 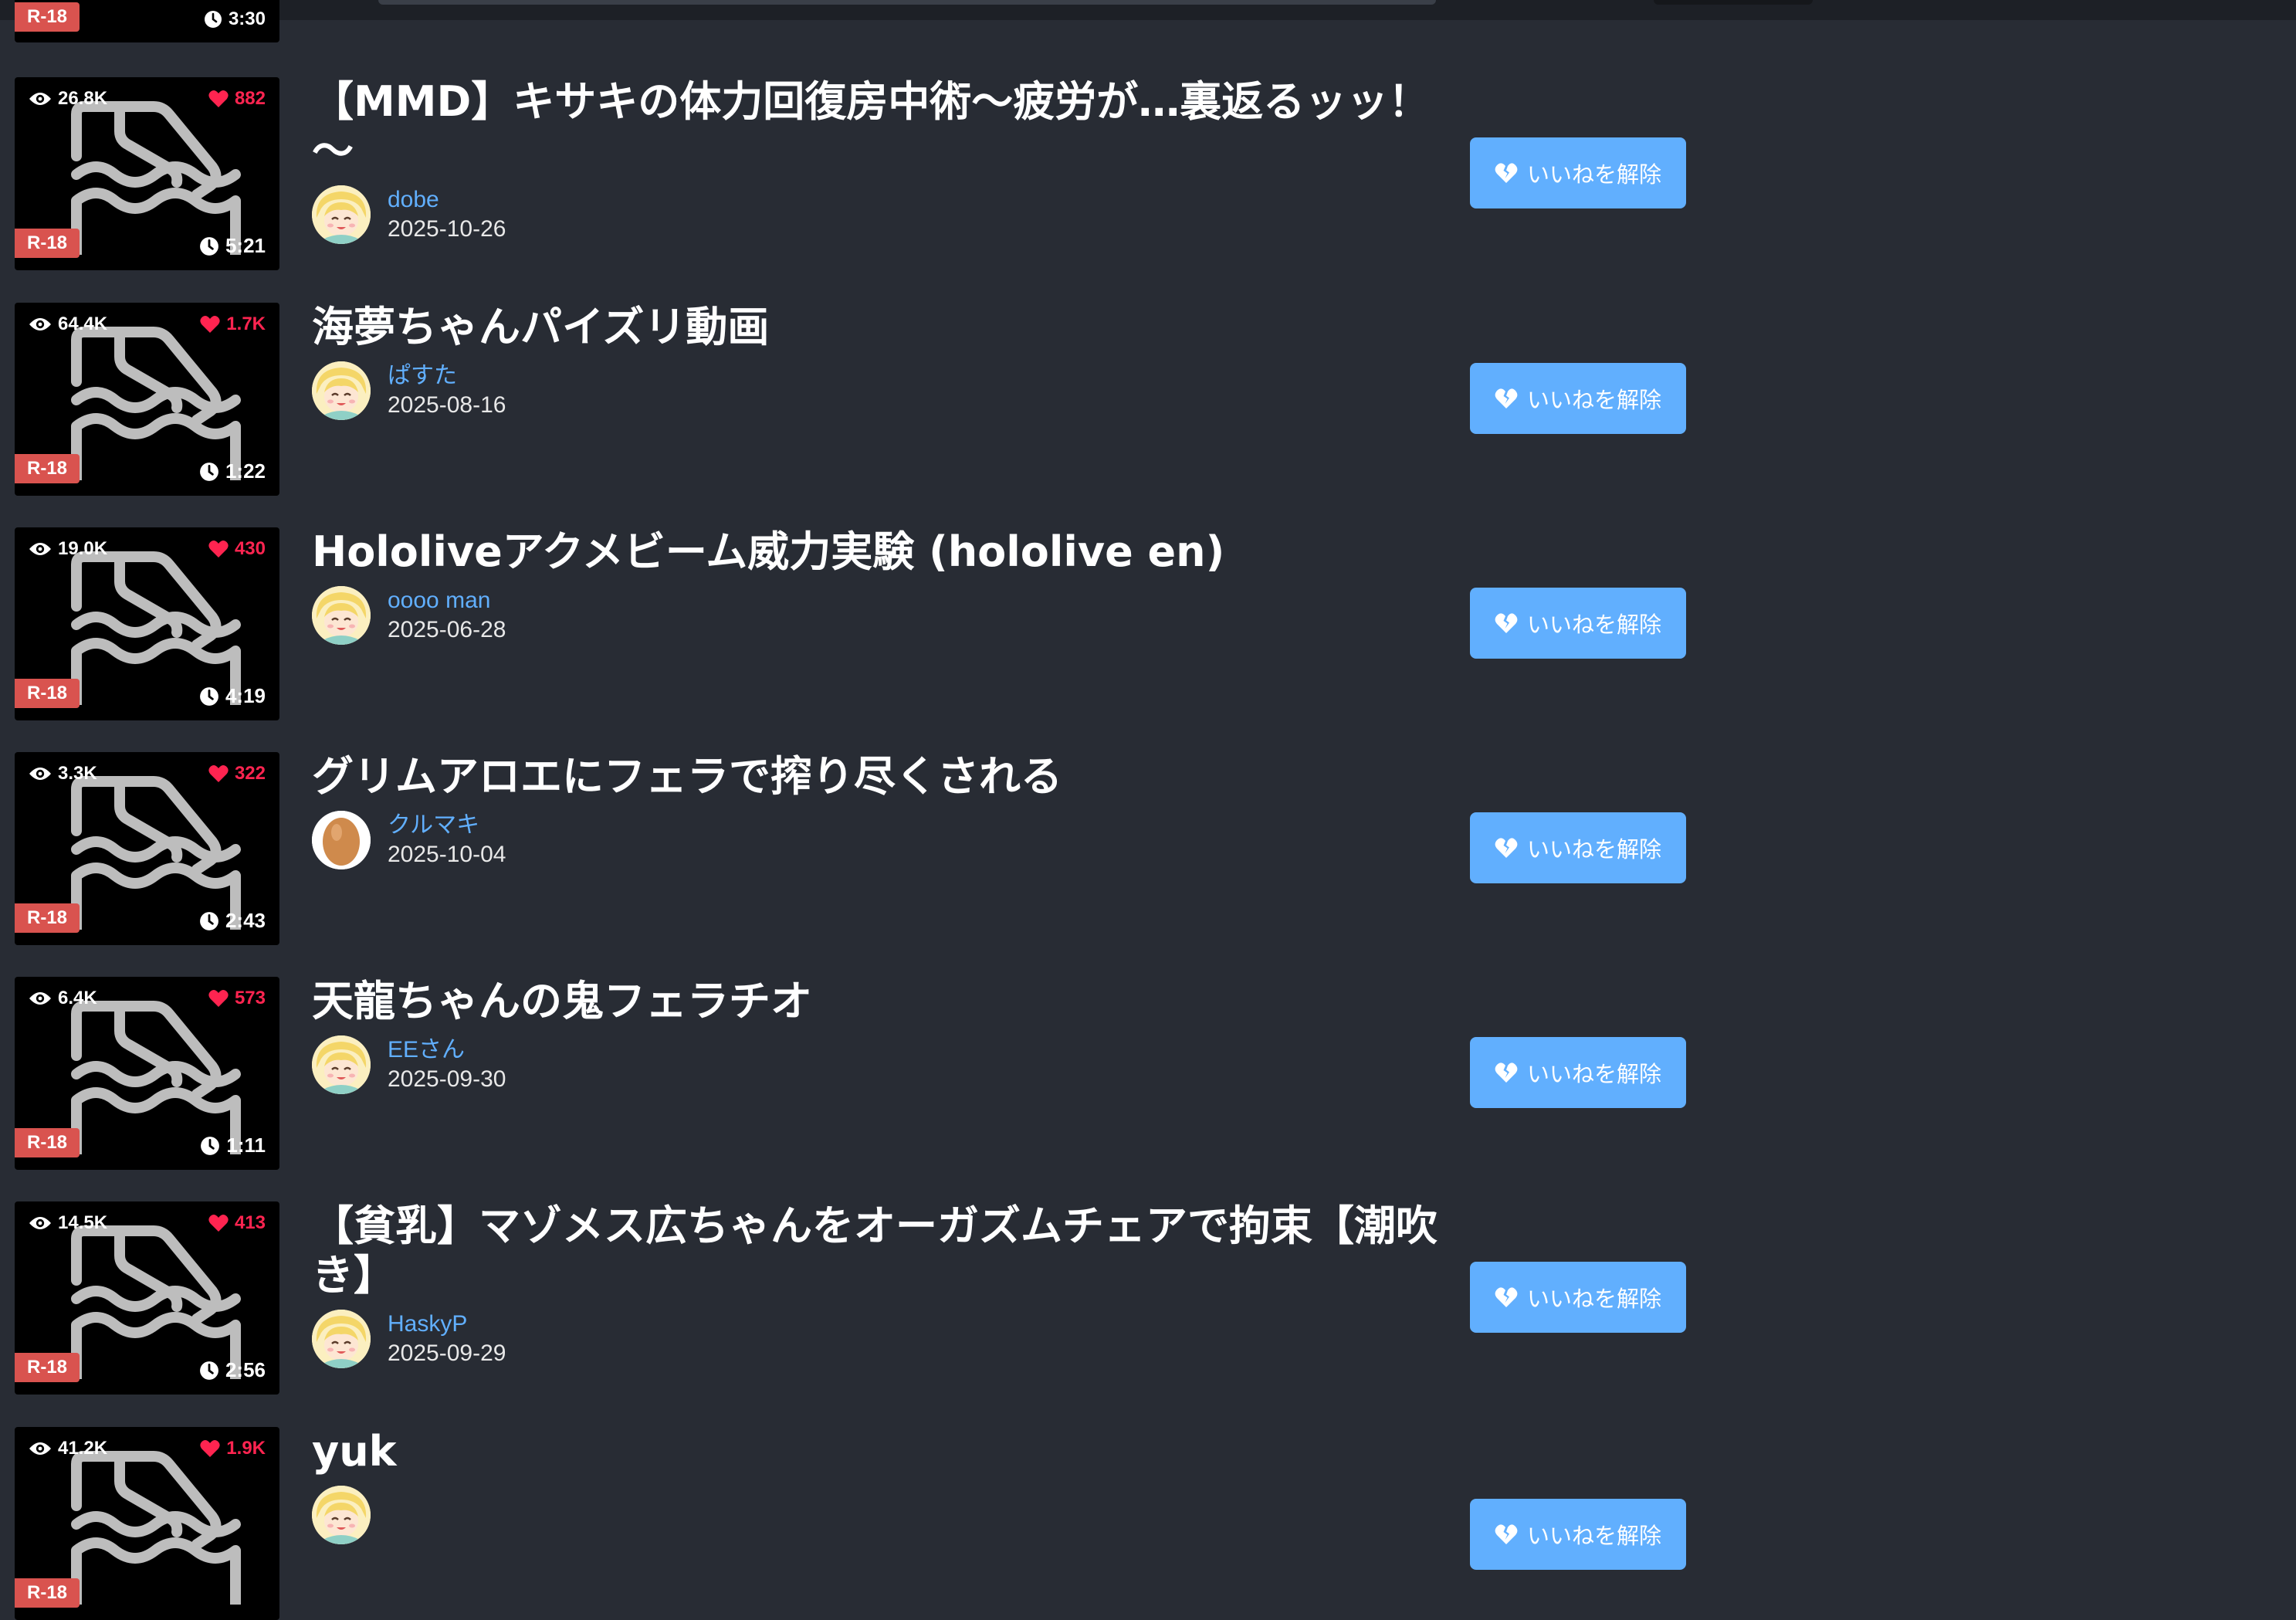 I want to click on video-thumbnail: 14.5K 413 R-18 2:56, so click(x=147, y=1298).